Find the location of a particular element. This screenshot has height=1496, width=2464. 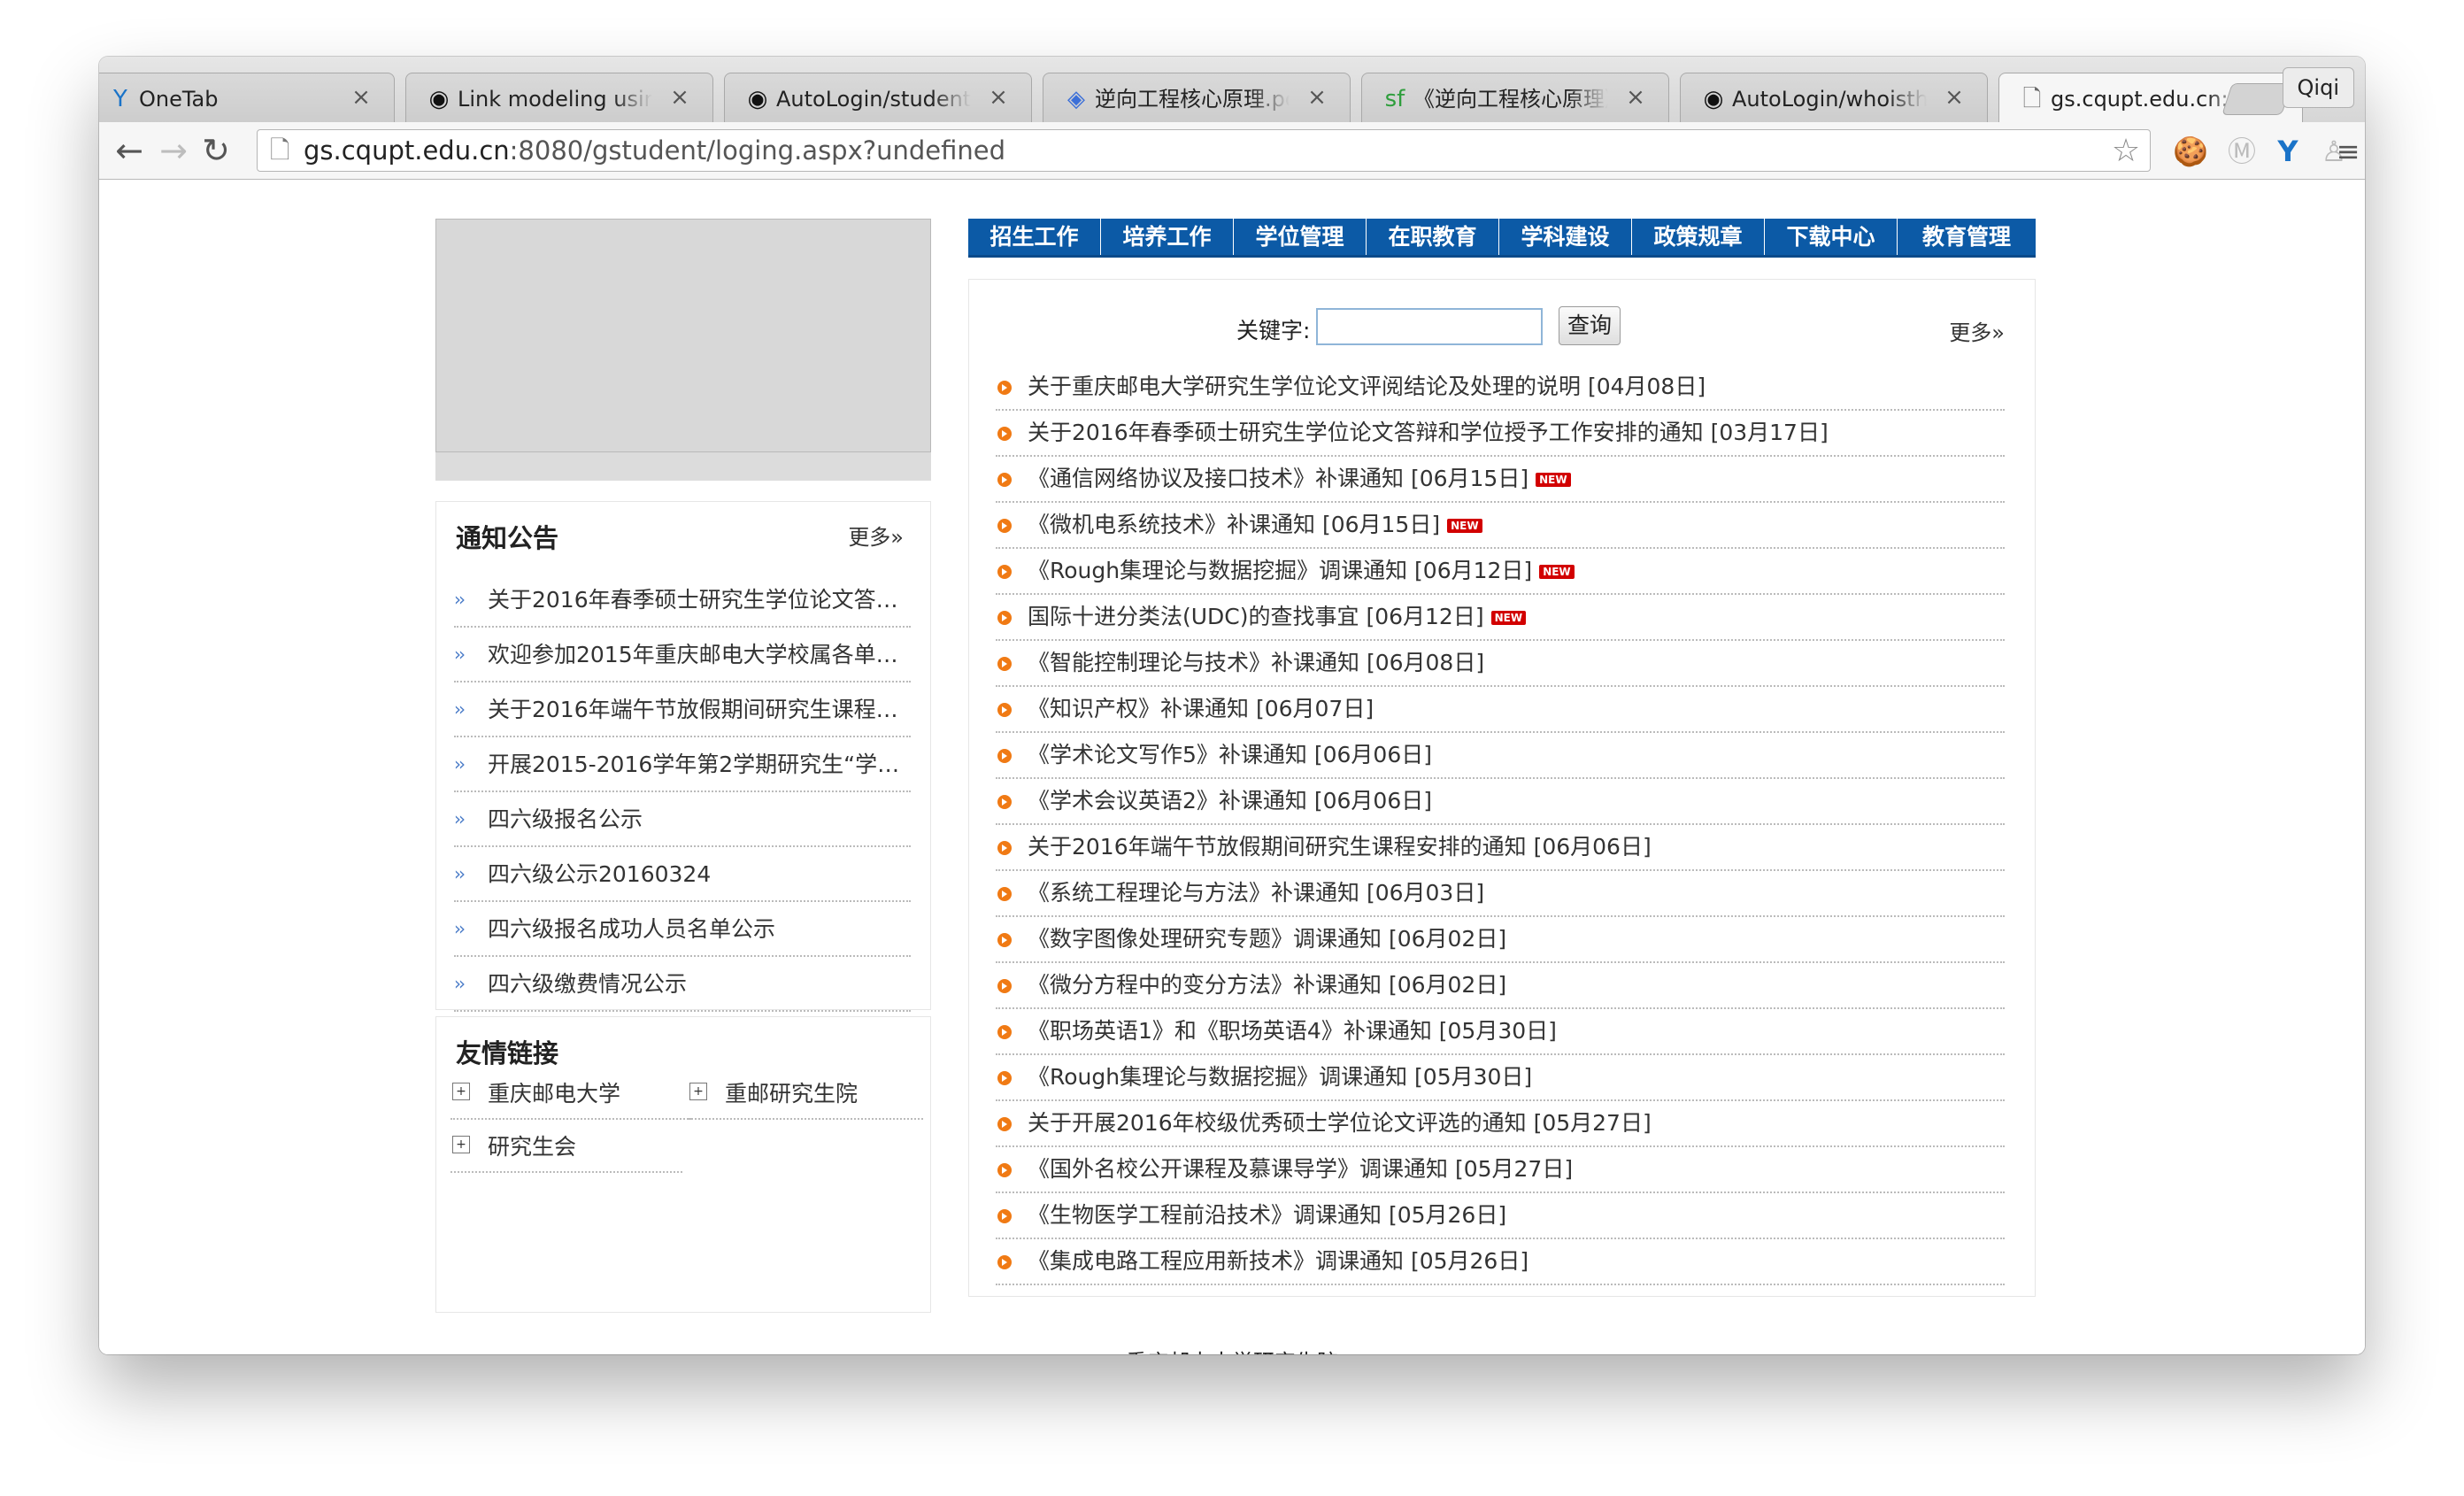

notice-item: ›› 关于2016年春季硕士研究生学位论文答辩和学位授予工作安排的通知 is located at coordinates (682, 600).